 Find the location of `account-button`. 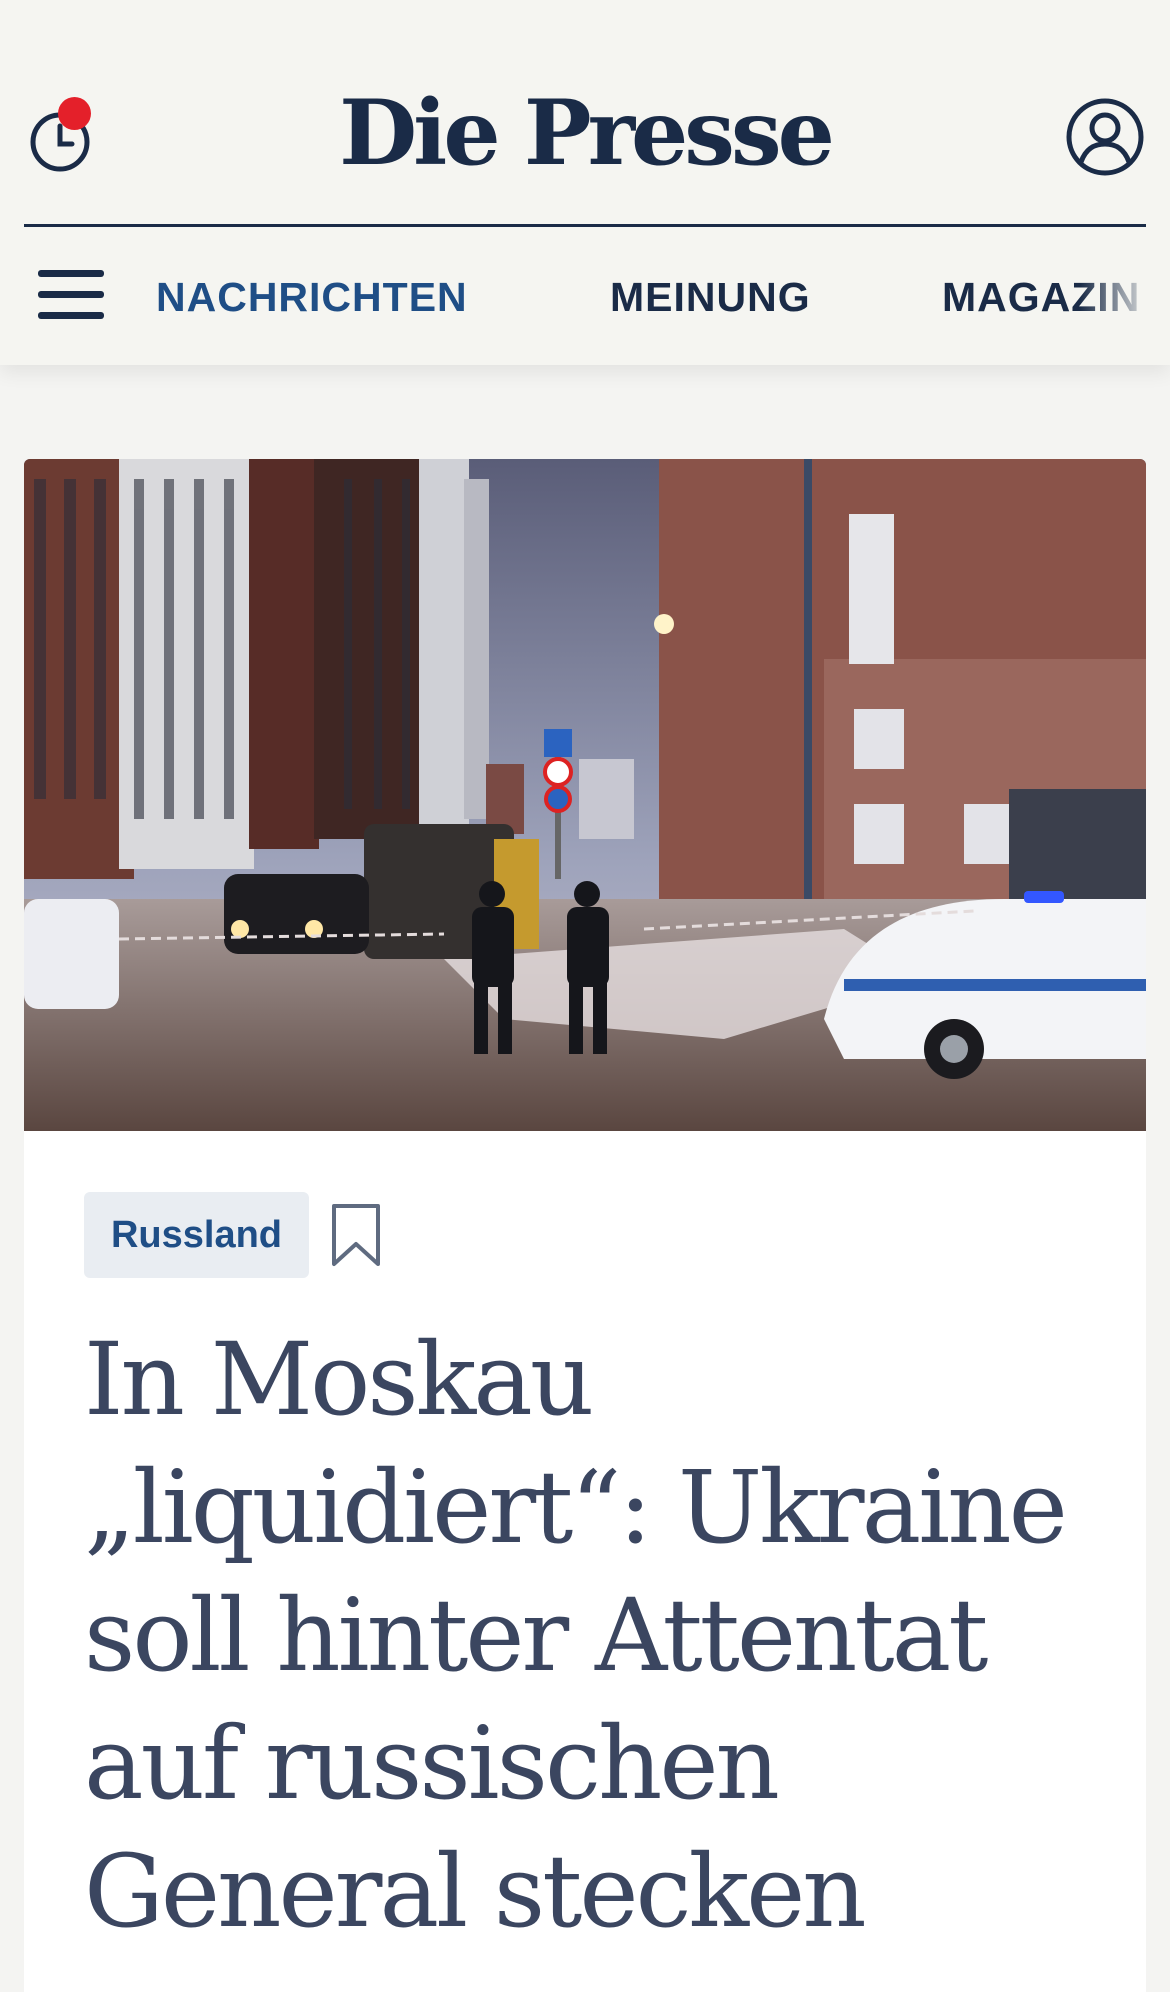

account-button is located at coordinates (1105, 137).